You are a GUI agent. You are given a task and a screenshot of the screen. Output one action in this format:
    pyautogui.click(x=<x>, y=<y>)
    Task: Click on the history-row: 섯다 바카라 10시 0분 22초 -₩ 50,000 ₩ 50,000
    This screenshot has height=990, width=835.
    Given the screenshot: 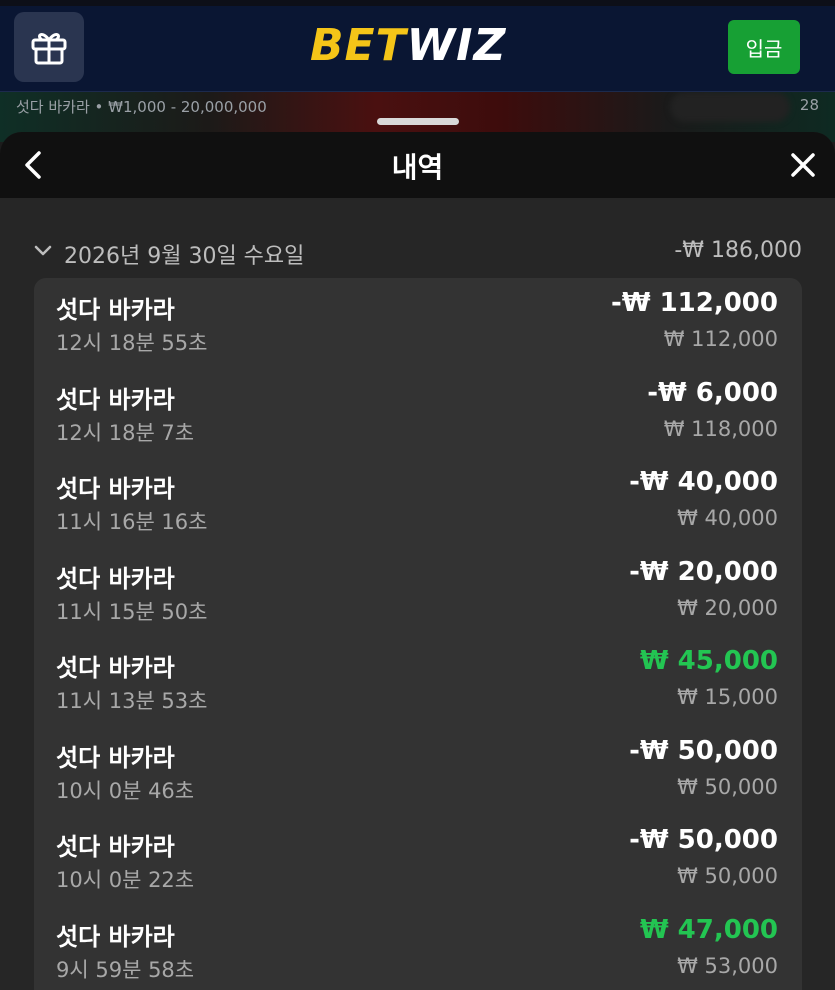 What is the action you would take?
    pyautogui.click(x=418, y=859)
    